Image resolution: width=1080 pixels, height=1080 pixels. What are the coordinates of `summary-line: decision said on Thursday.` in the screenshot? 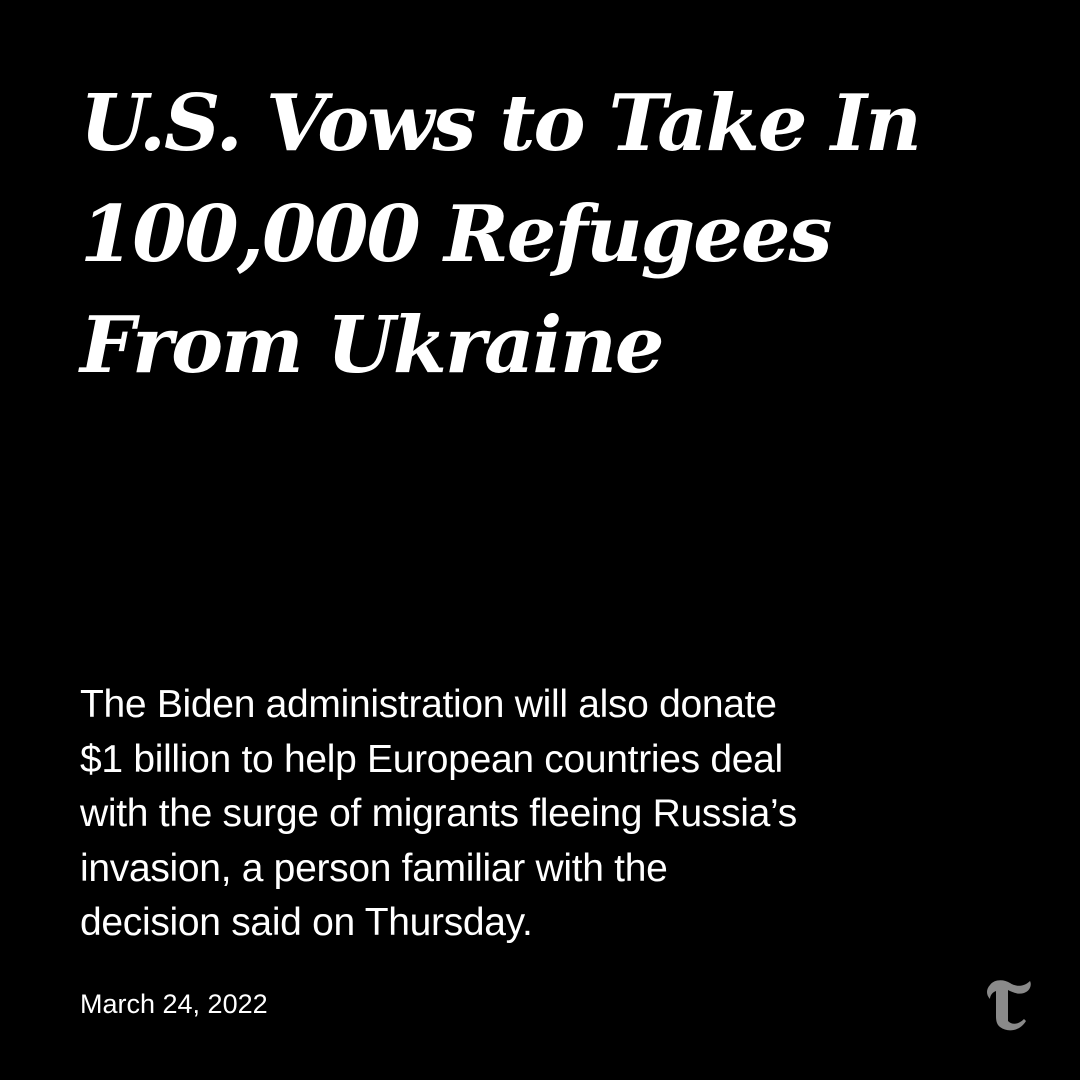 It's located at (306, 922).